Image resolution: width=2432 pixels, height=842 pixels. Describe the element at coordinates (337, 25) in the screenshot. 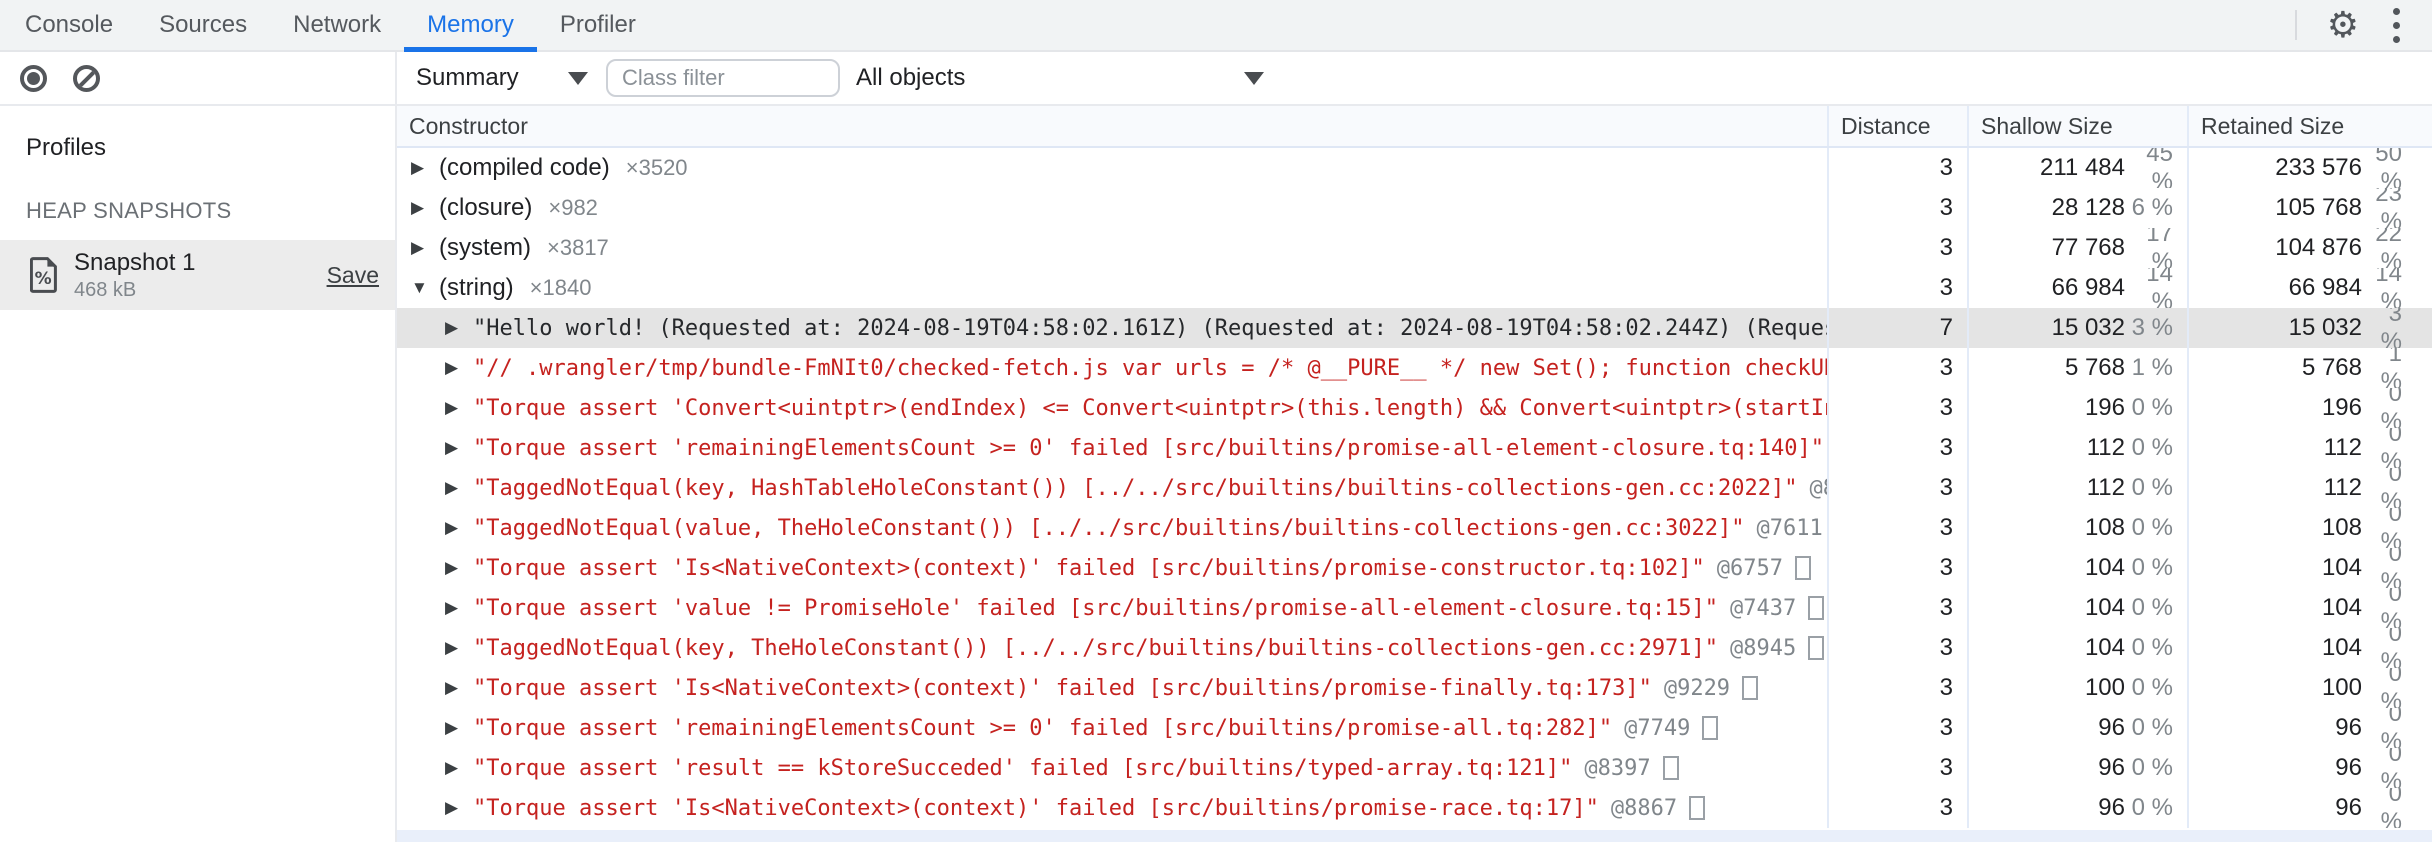

I see `tab-network: Network` at that location.